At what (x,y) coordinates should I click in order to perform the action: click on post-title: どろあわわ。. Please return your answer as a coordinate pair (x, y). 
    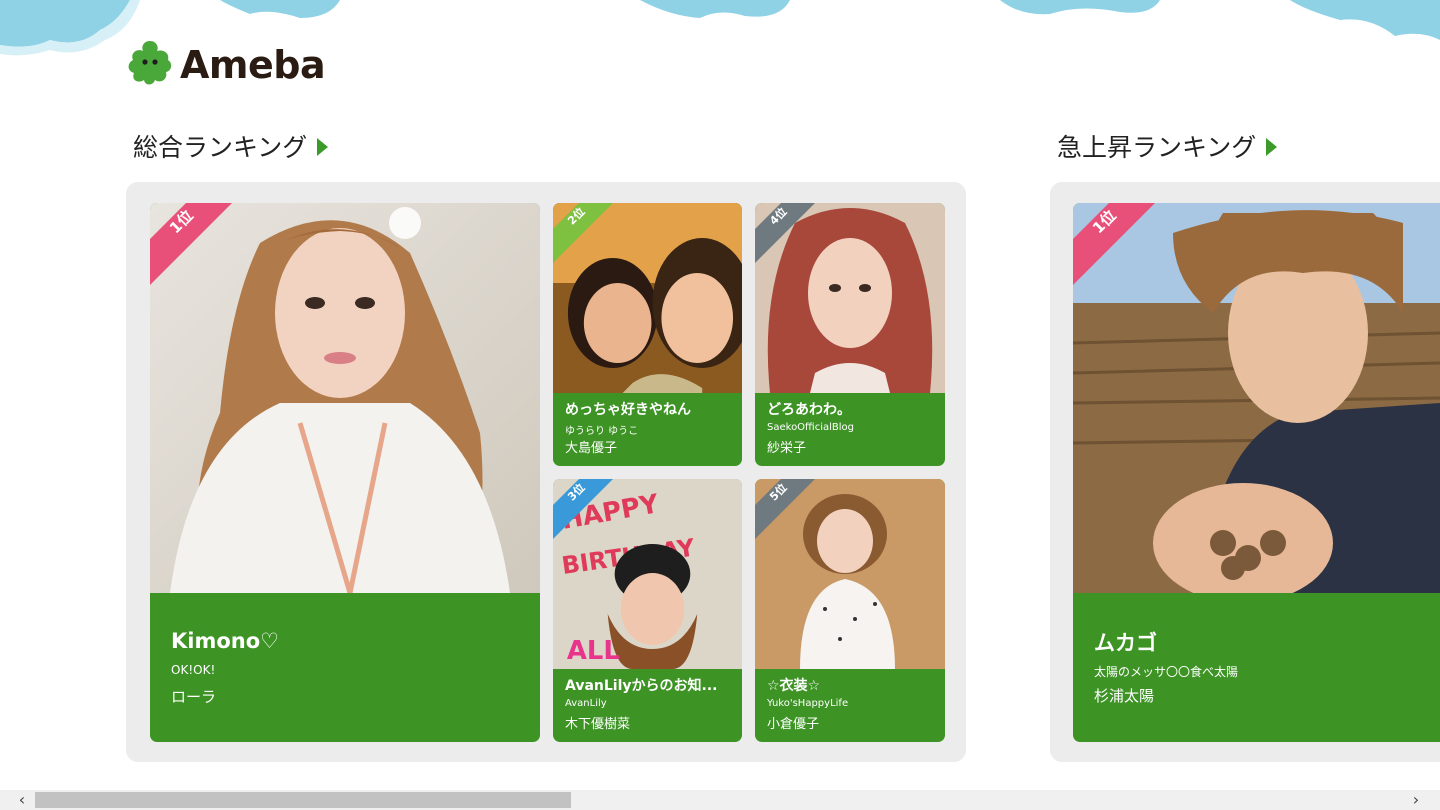
    Looking at the image, I should click on (809, 410).